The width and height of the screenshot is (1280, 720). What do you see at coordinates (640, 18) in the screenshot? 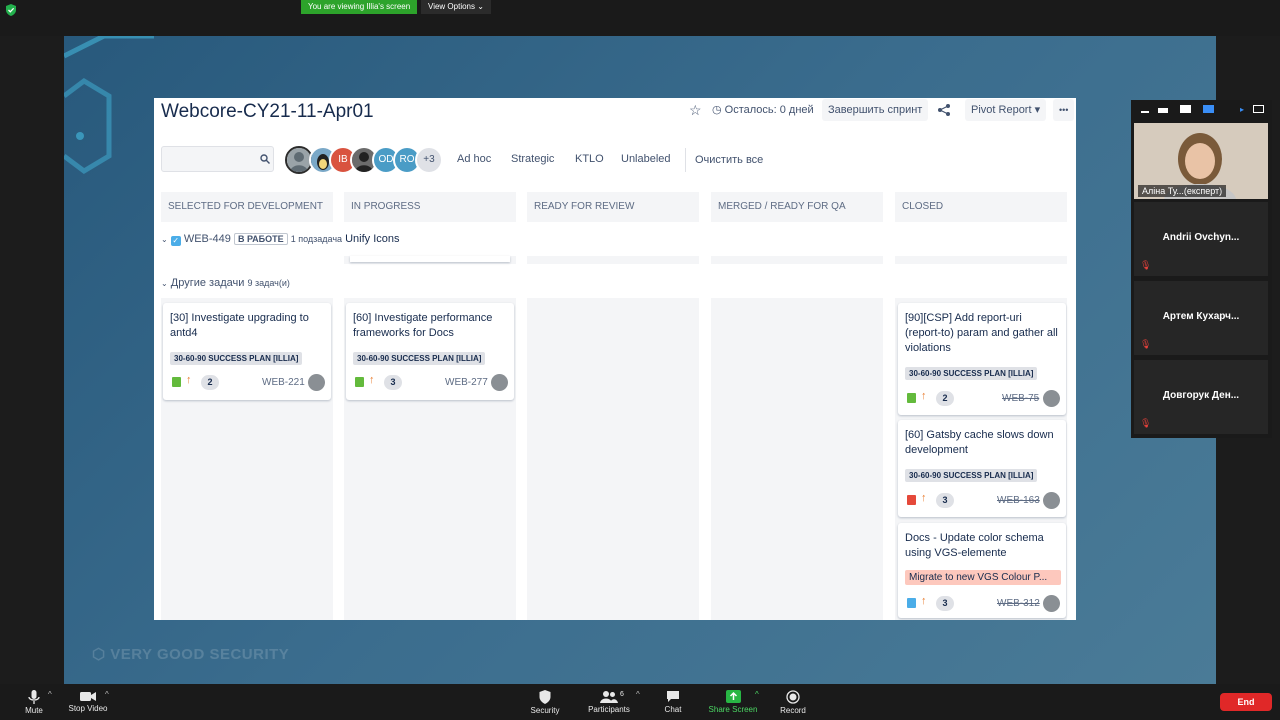
I see `top-bar` at bounding box center [640, 18].